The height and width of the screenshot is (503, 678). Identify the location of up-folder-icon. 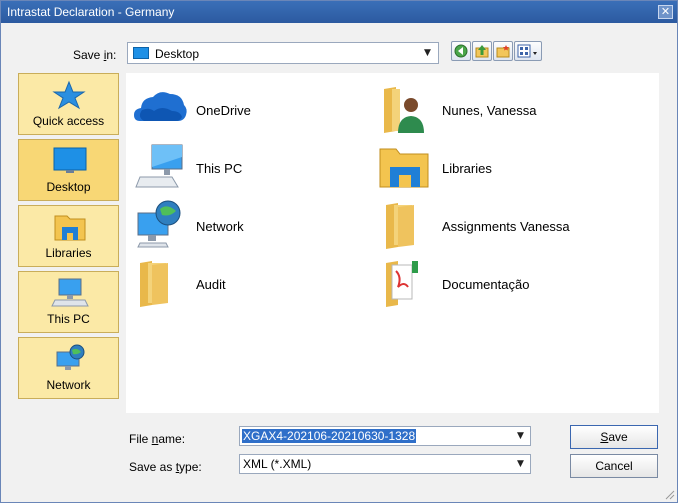
(482, 51).